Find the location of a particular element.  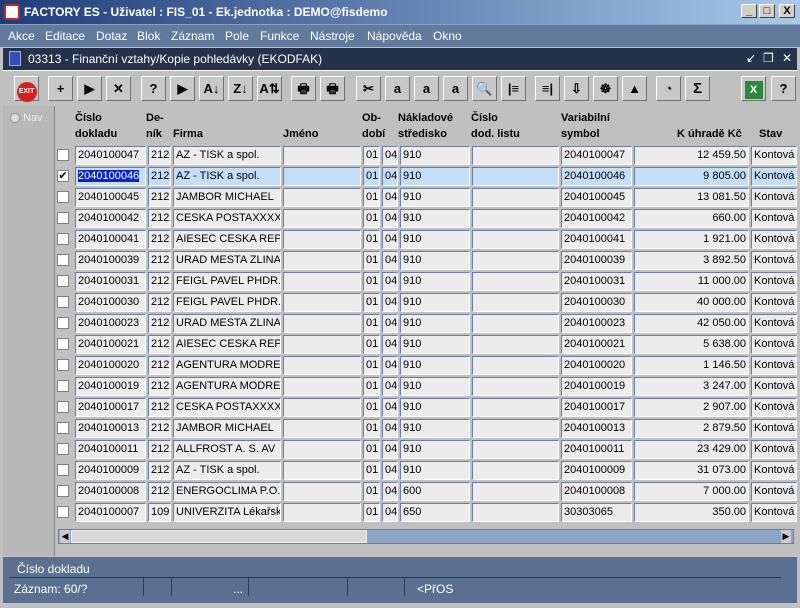

row-checkbox: ✔ is located at coordinates (63, 176).